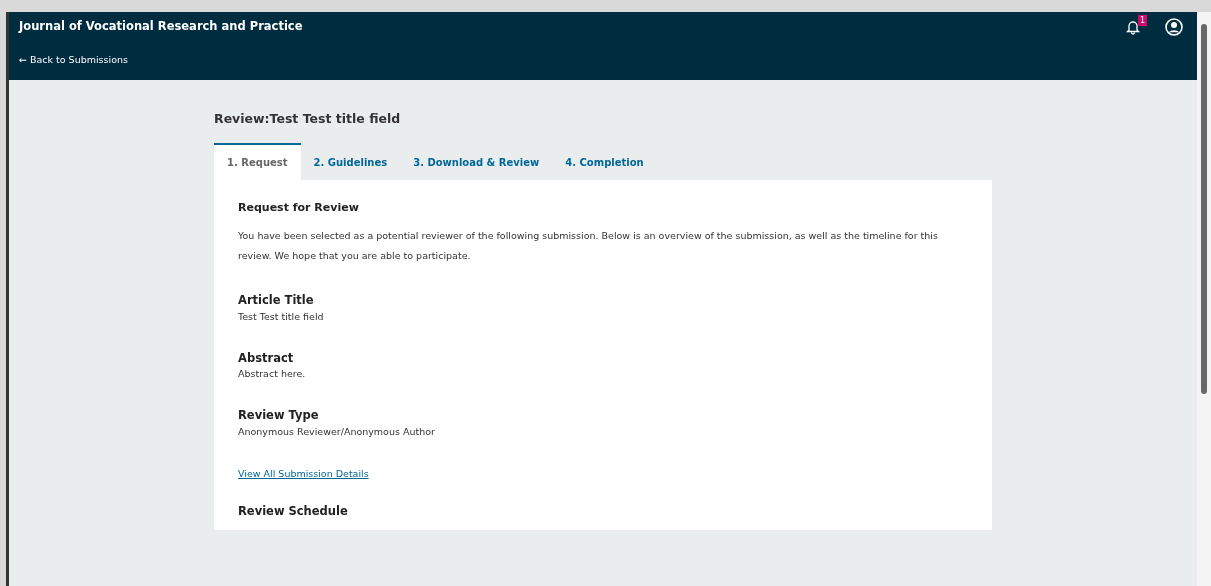 The height and width of the screenshot is (586, 1211). Describe the element at coordinates (266, 358) in the screenshot. I see `field-label: Abstract` at that location.